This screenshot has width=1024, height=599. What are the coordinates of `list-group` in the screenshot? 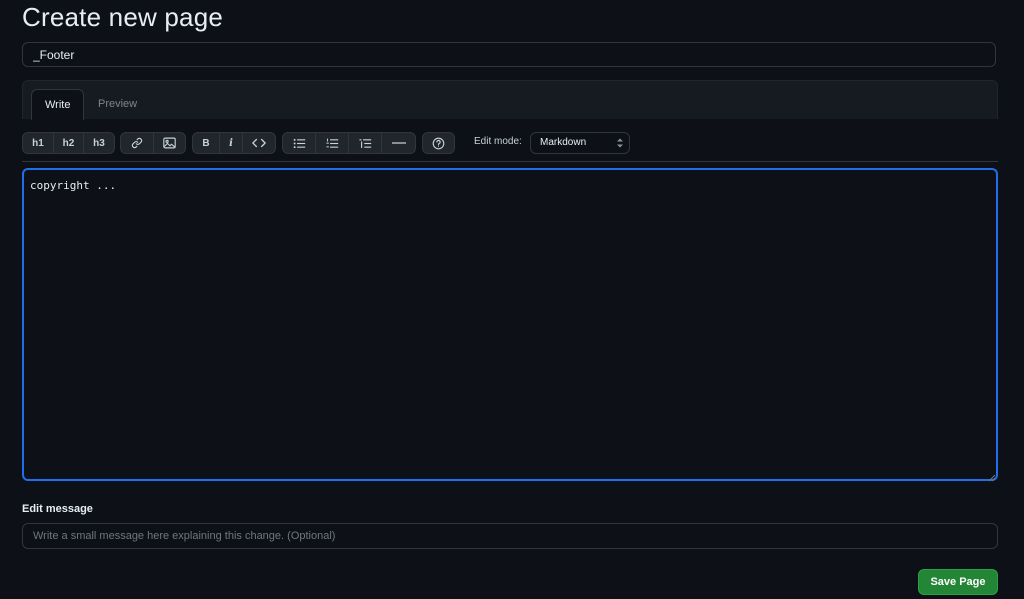 It's located at (349, 143).